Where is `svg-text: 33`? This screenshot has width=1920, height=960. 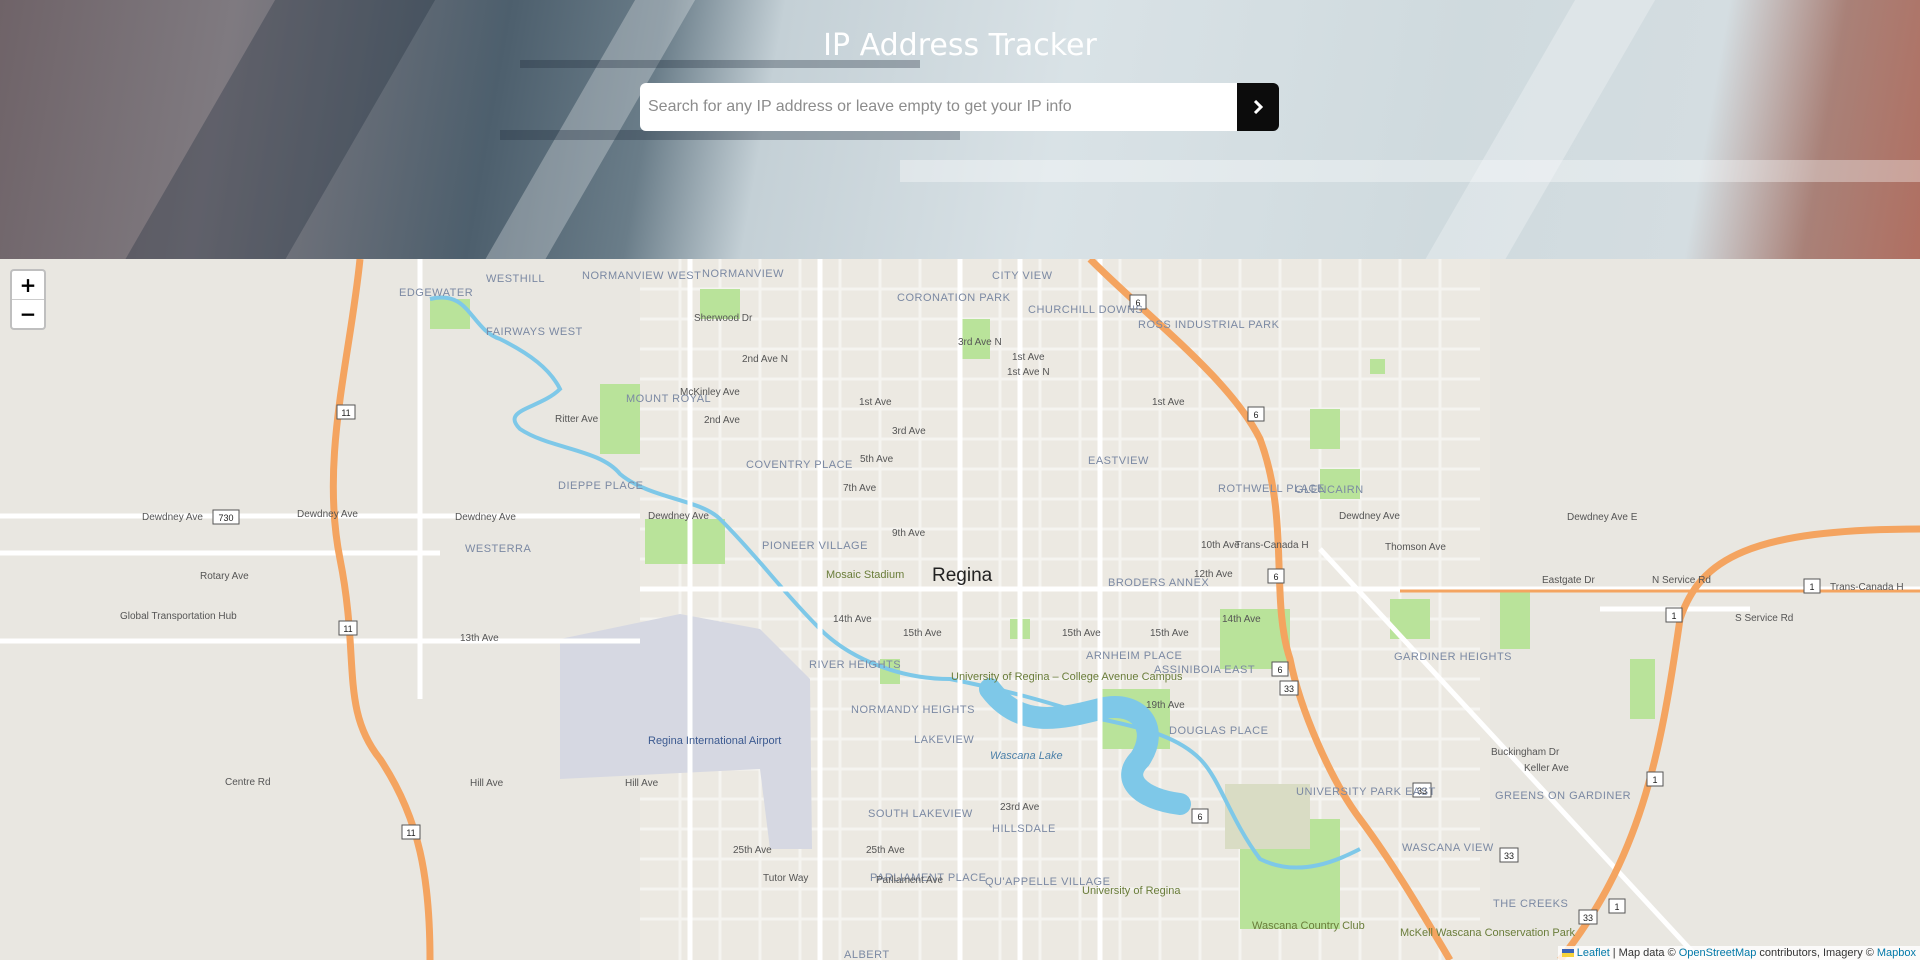
svg-text: 33 is located at coordinates (1588, 918).